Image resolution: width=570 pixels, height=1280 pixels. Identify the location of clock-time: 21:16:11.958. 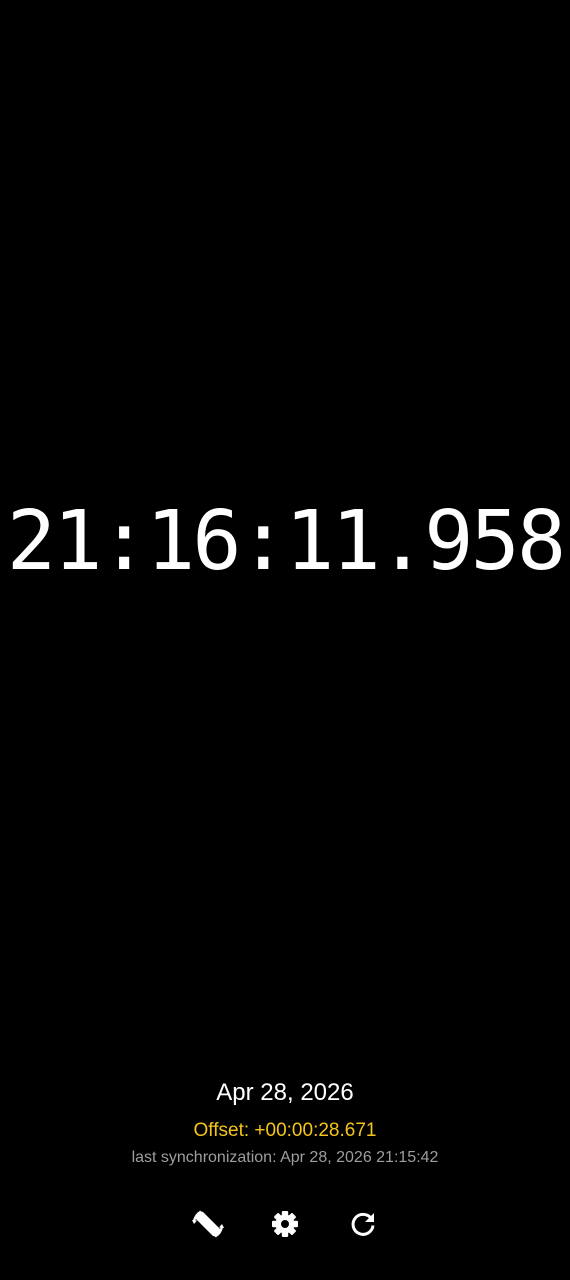
(286, 541).